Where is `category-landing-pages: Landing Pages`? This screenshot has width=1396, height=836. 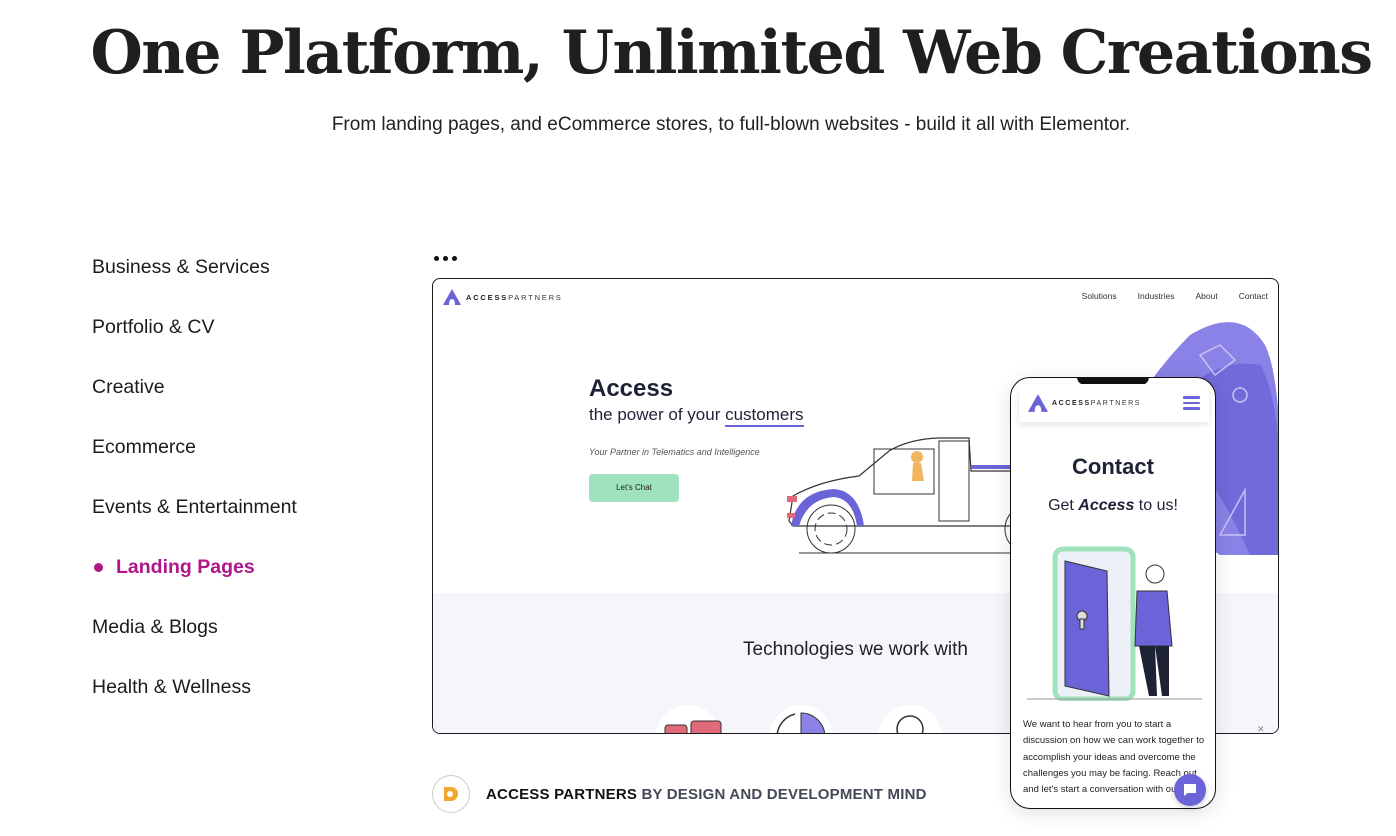
category-landing-pages: Landing Pages is located at coordinates (194, 582).